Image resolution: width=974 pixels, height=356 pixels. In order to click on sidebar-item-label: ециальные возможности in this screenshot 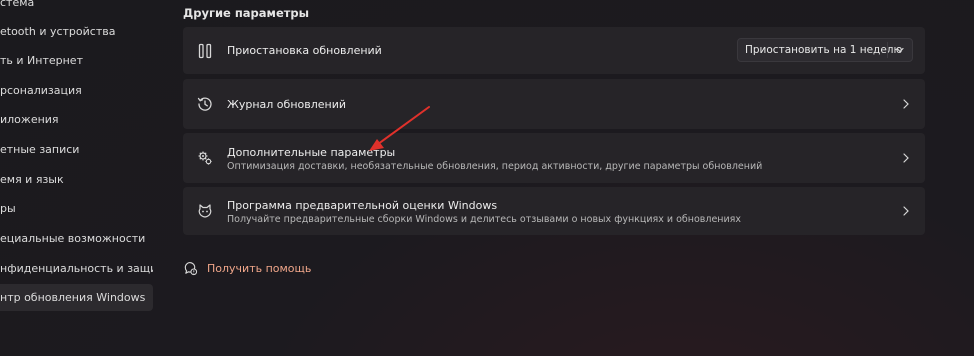, I will do `click(73, 238)`.